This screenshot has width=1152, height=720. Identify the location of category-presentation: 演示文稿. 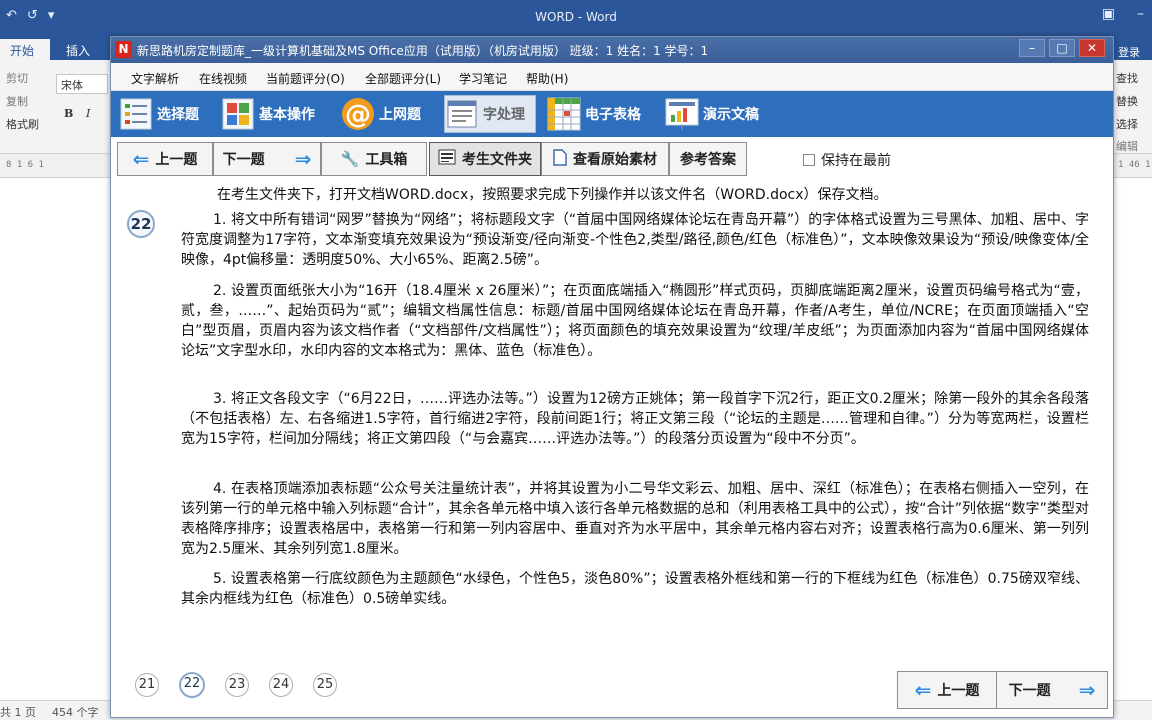
(712, 114).